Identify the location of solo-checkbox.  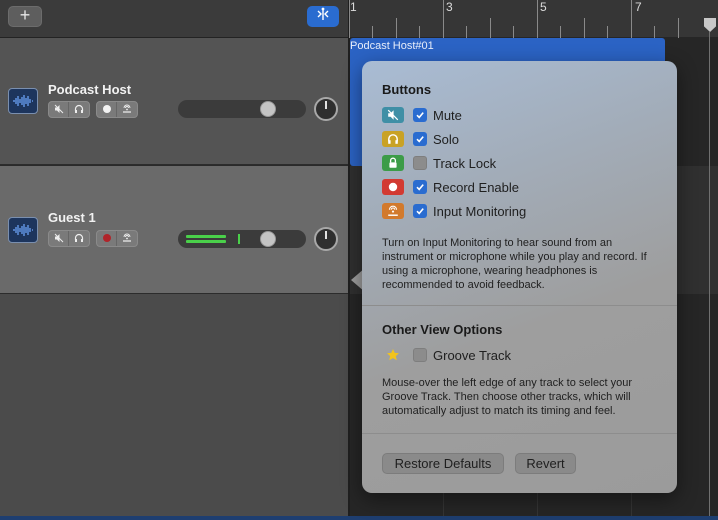
(420, 139).